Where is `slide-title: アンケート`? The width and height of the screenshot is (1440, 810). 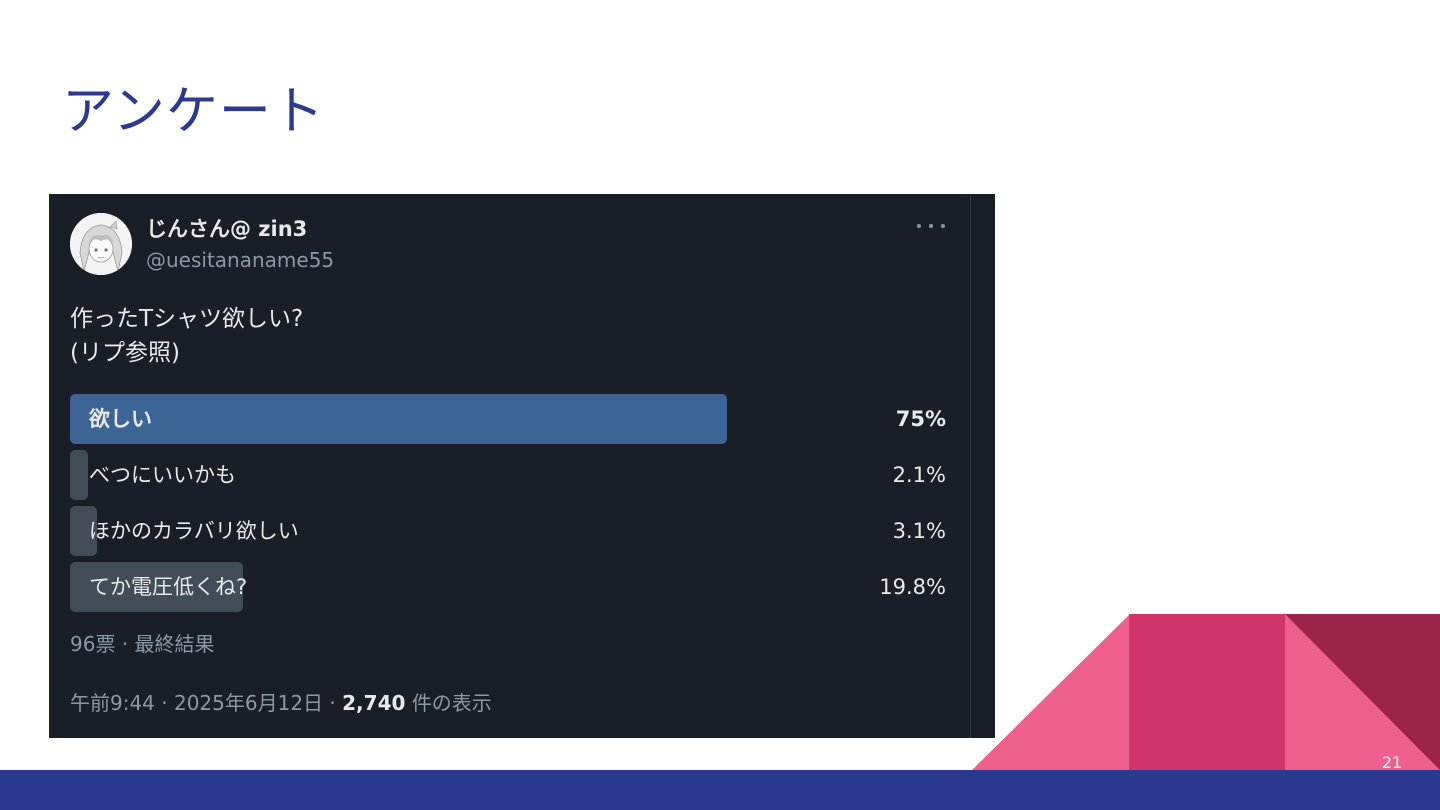 slide-title: アンケート is located at coordinates (193, 112).